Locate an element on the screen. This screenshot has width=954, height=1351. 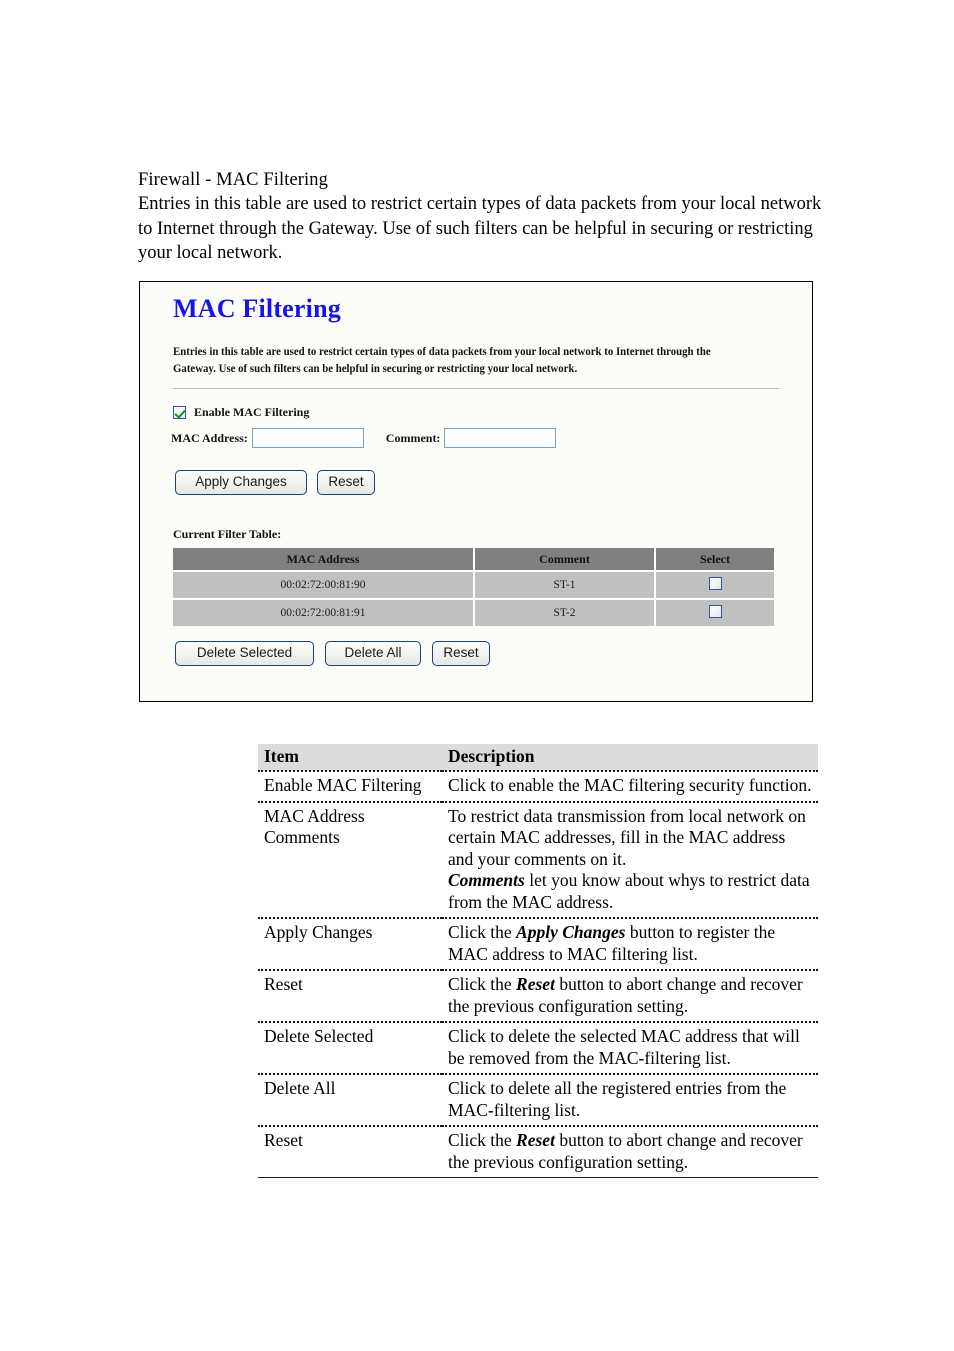
desc-item-cell: Delete All is located at coordinates (350, 1100).